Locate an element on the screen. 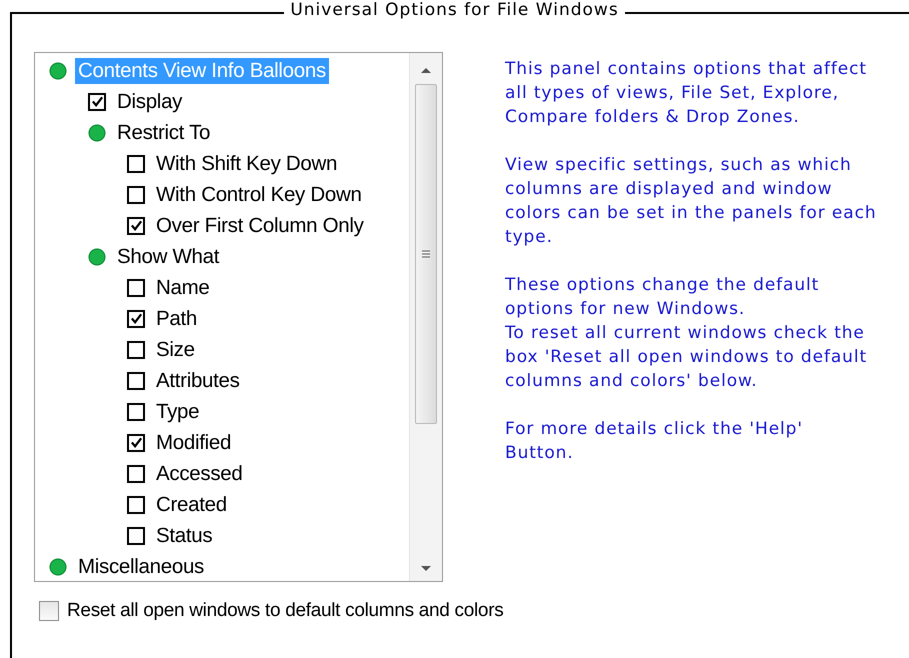 The height and width of the screenshot is (658, 909). scroll-down-icon is located at coordinates (426, 569).